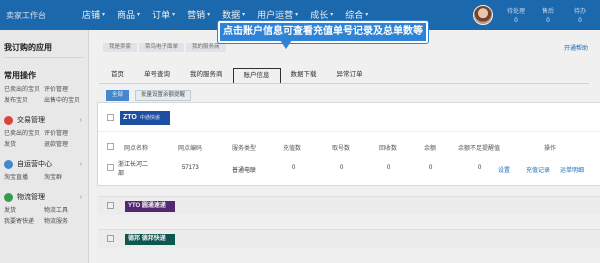 The width and height of the screenshot is (600, 263). I want to click on col-header: 服务类型, so click(244, 149).